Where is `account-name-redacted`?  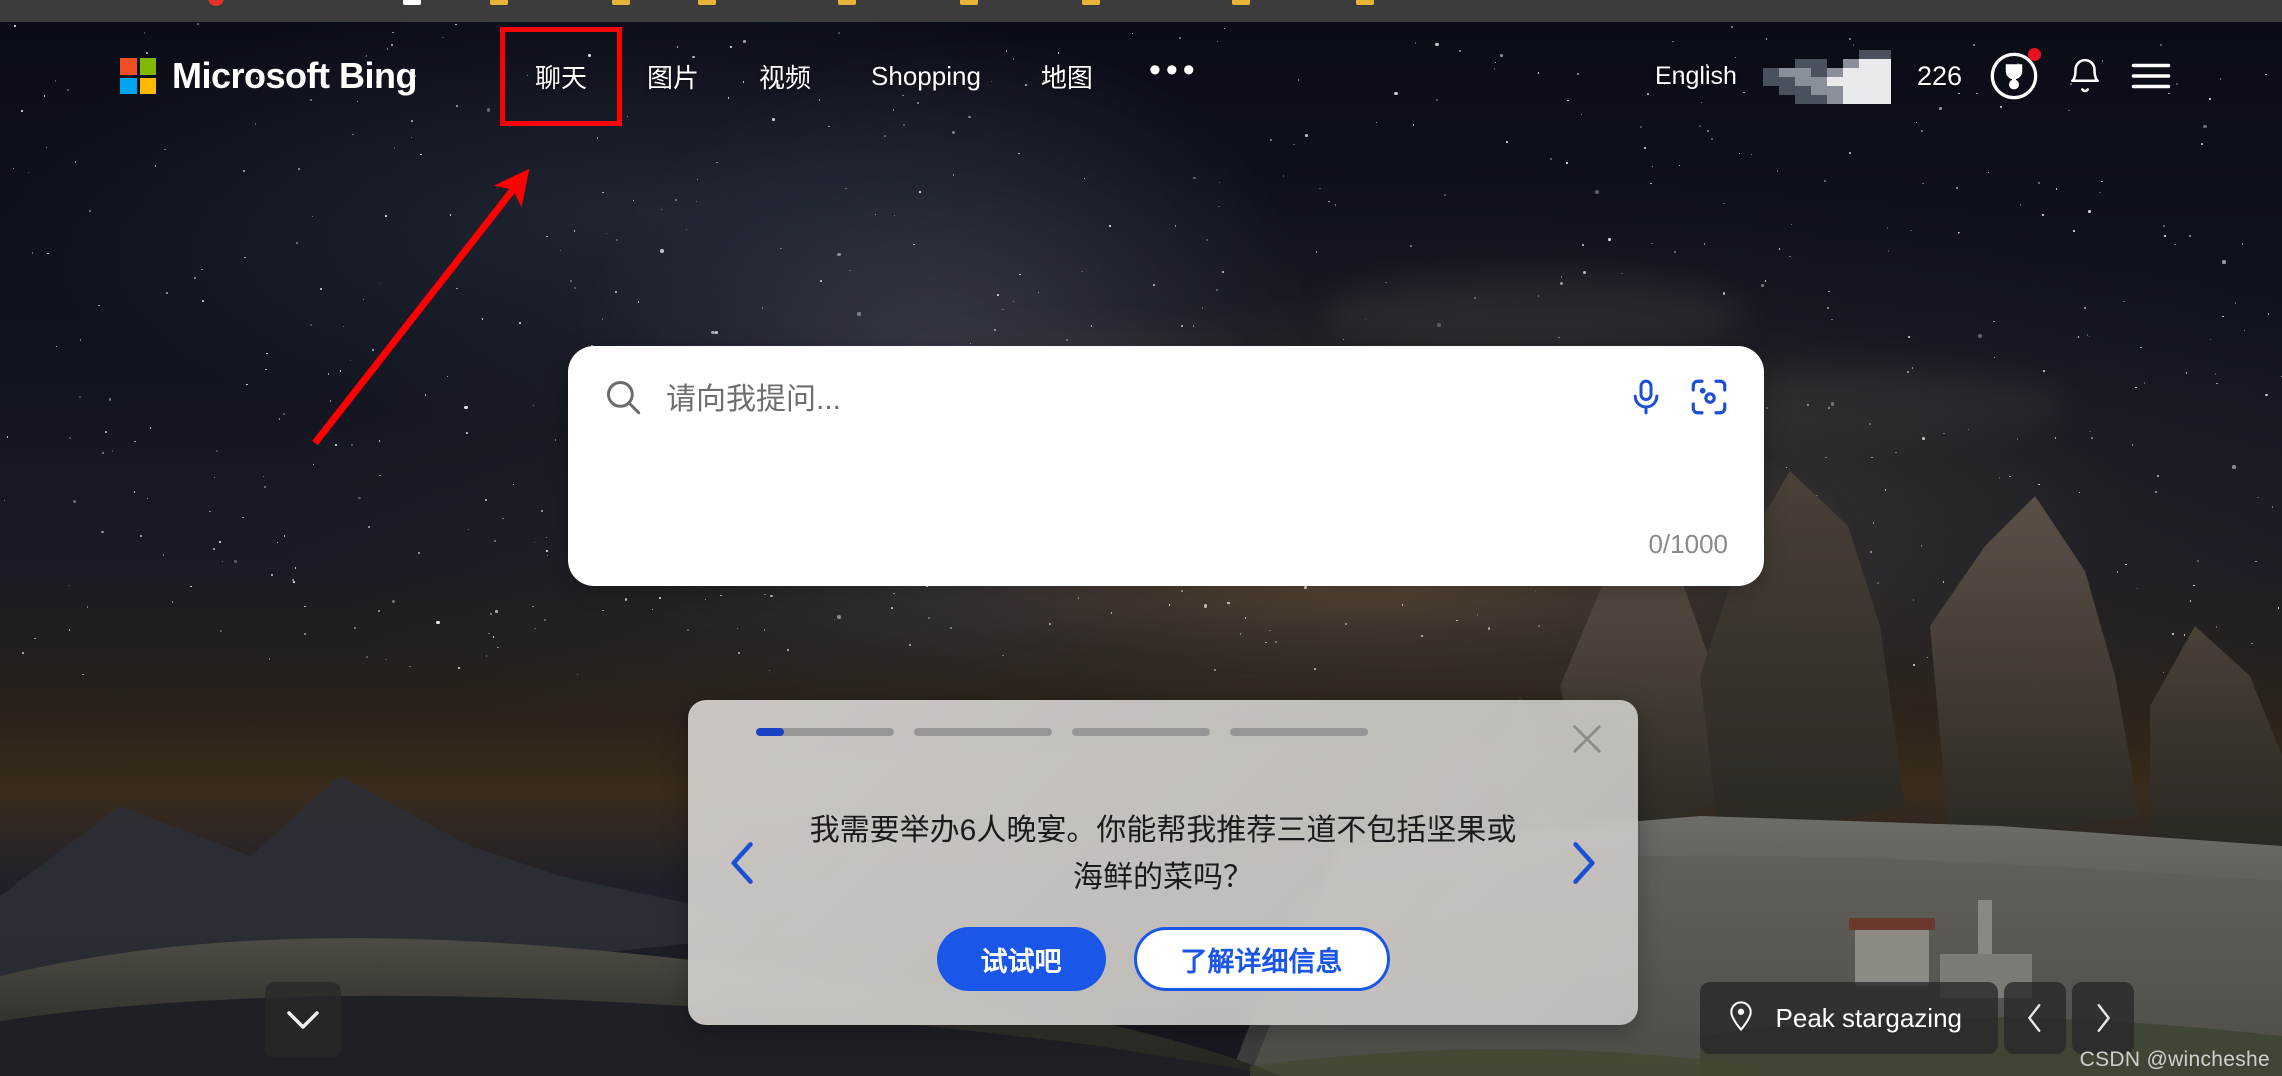 account-name-redacted is located at coordinates (1826, 77).